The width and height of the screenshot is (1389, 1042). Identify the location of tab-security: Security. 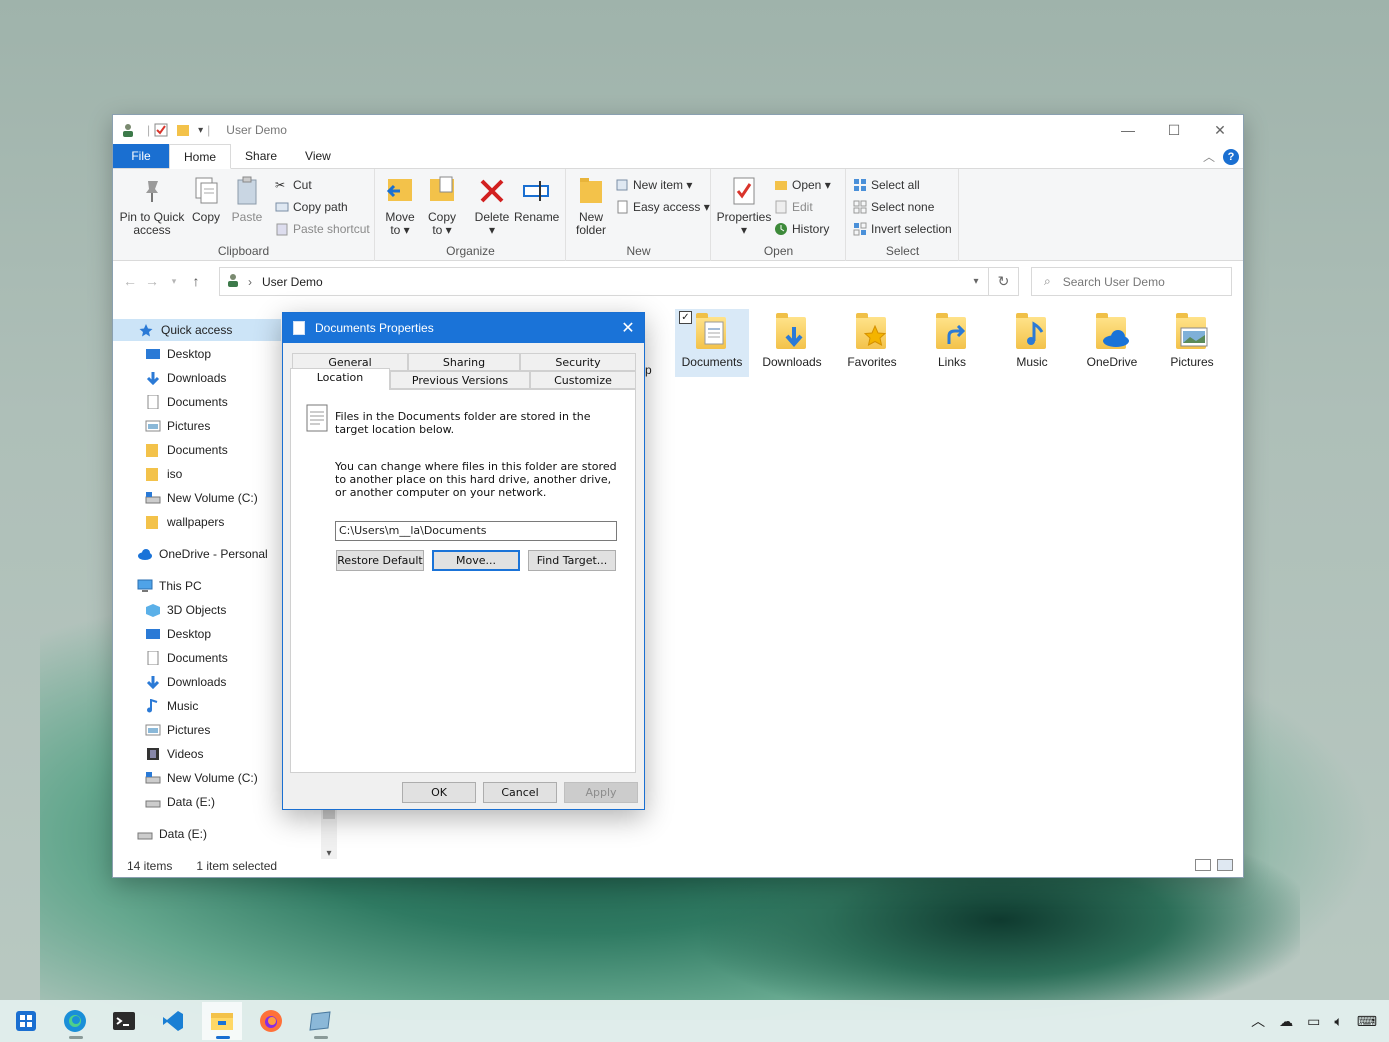
(578, 362).